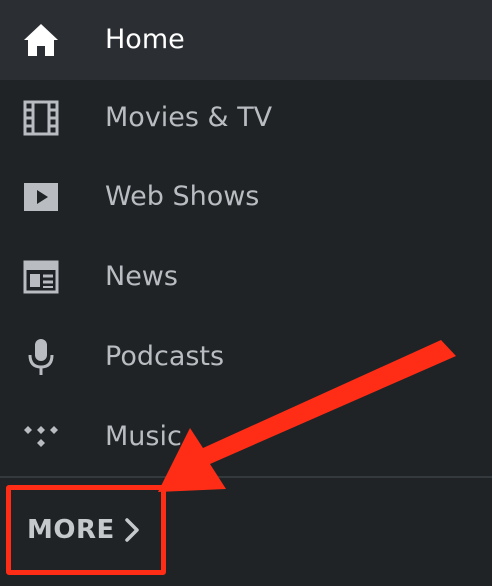 The width and height of the screenshot is (492, 586). Describe the element at coordinates (246, 277) in the screenshot. I see `sidebar-item-news: News` at that location.